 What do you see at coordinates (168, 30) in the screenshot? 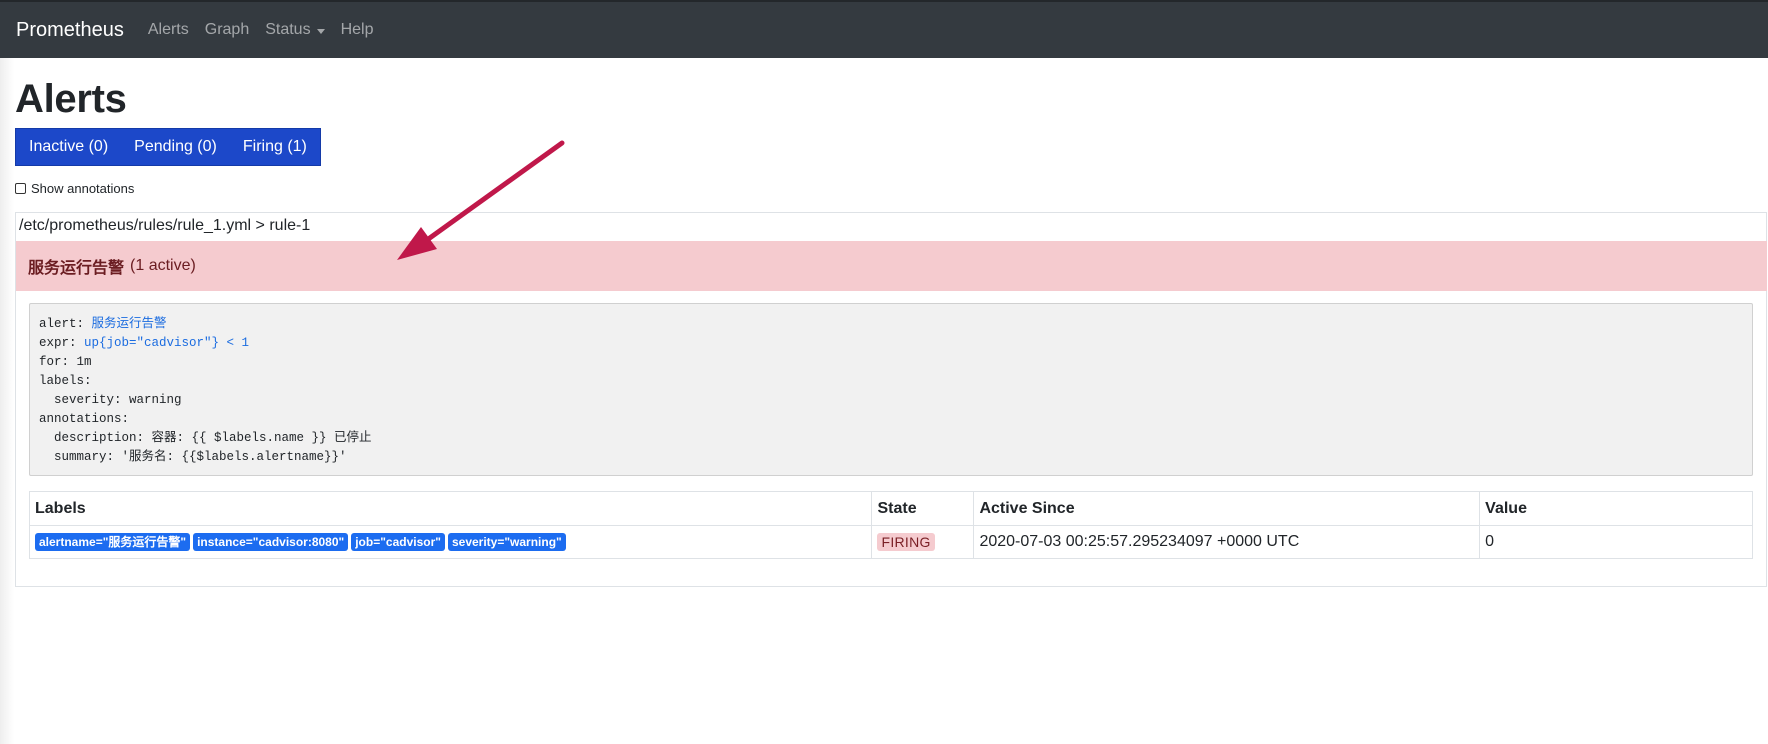
I see `nav-alerts: Alerts` at bounding box center [168, 30].